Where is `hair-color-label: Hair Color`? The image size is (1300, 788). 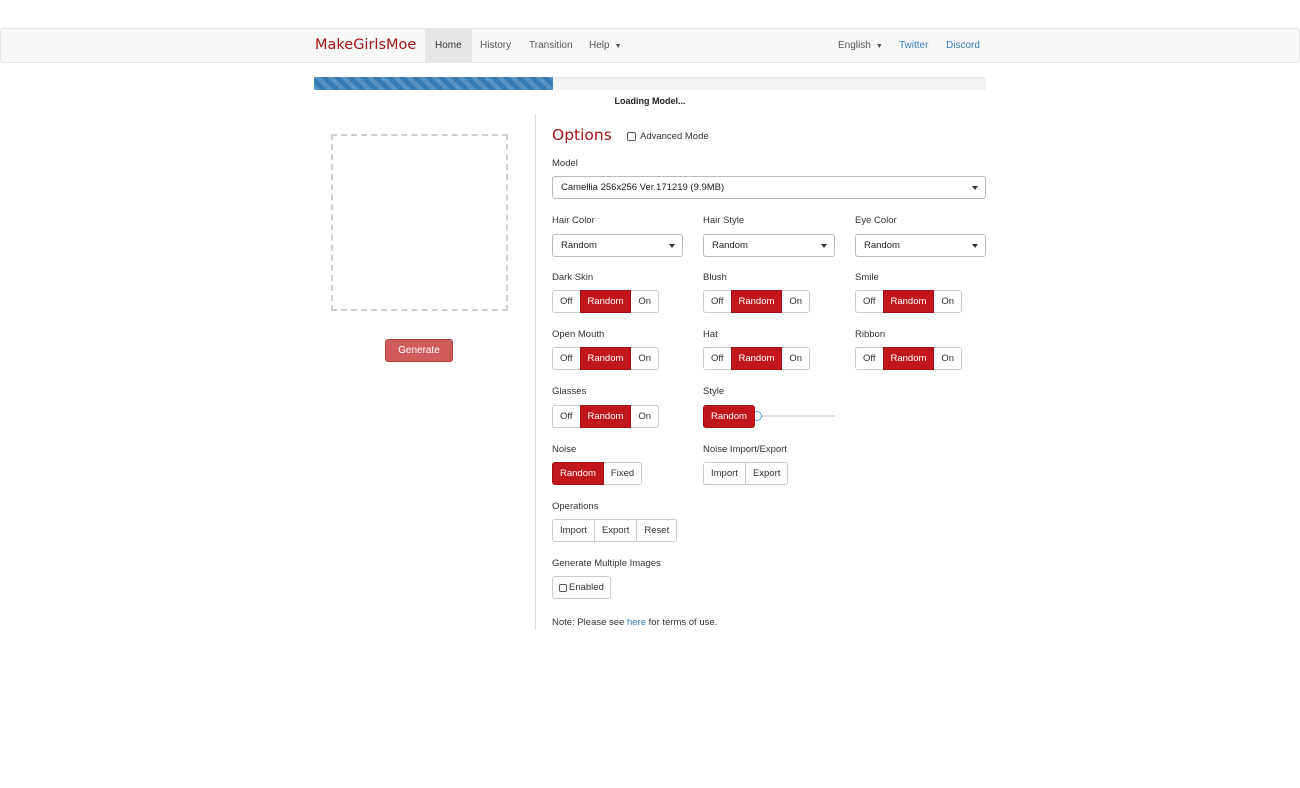
hair-color-label: Hair Color is located at coordinates (573, 220).